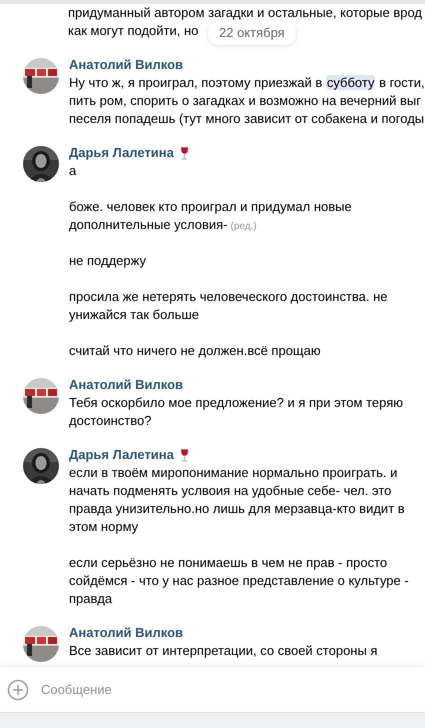 Image resolution: width=425 pixels, height=728 pixels. I want to click on message-text: не поддержу, so click(107, 261).